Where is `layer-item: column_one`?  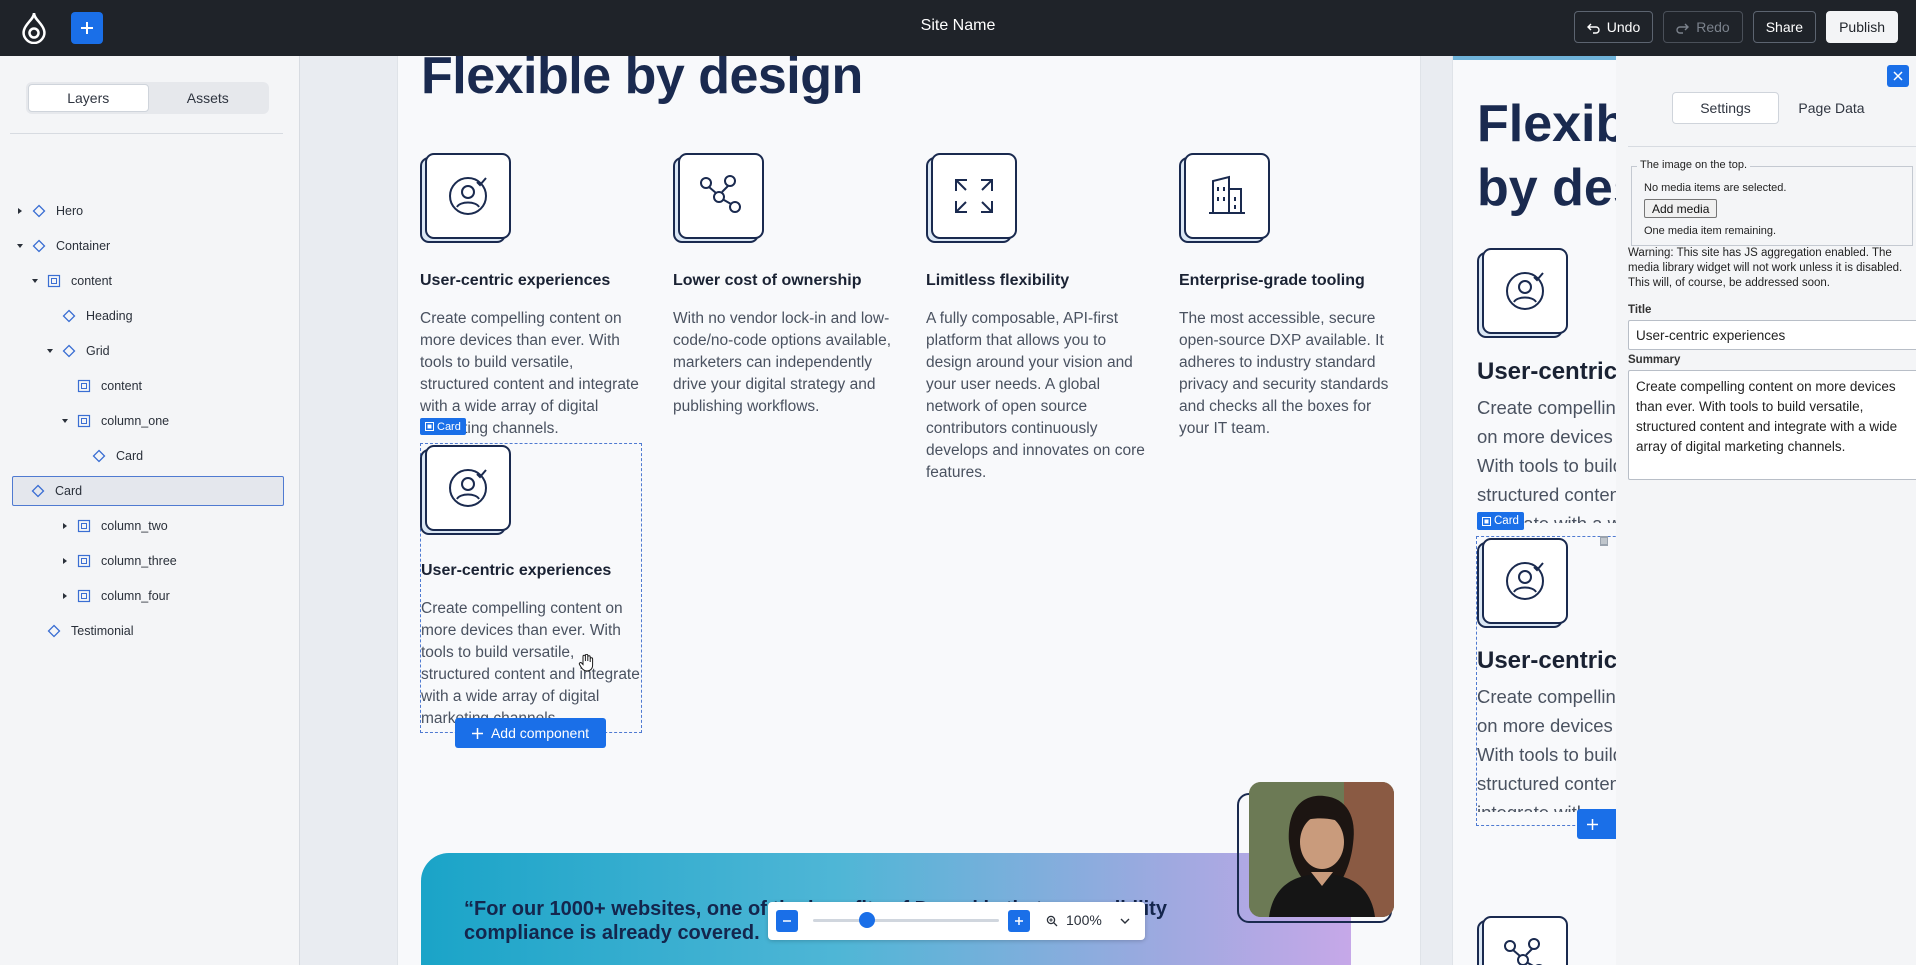
layer-item: column_one is located at coordinates (114, 421).